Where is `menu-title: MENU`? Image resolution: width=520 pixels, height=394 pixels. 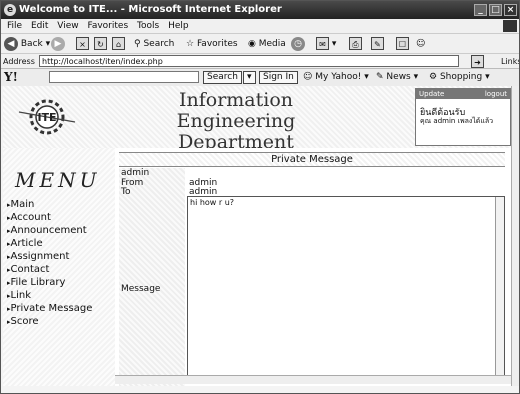 menu-title: MENU is located at coordinates (58, 180).